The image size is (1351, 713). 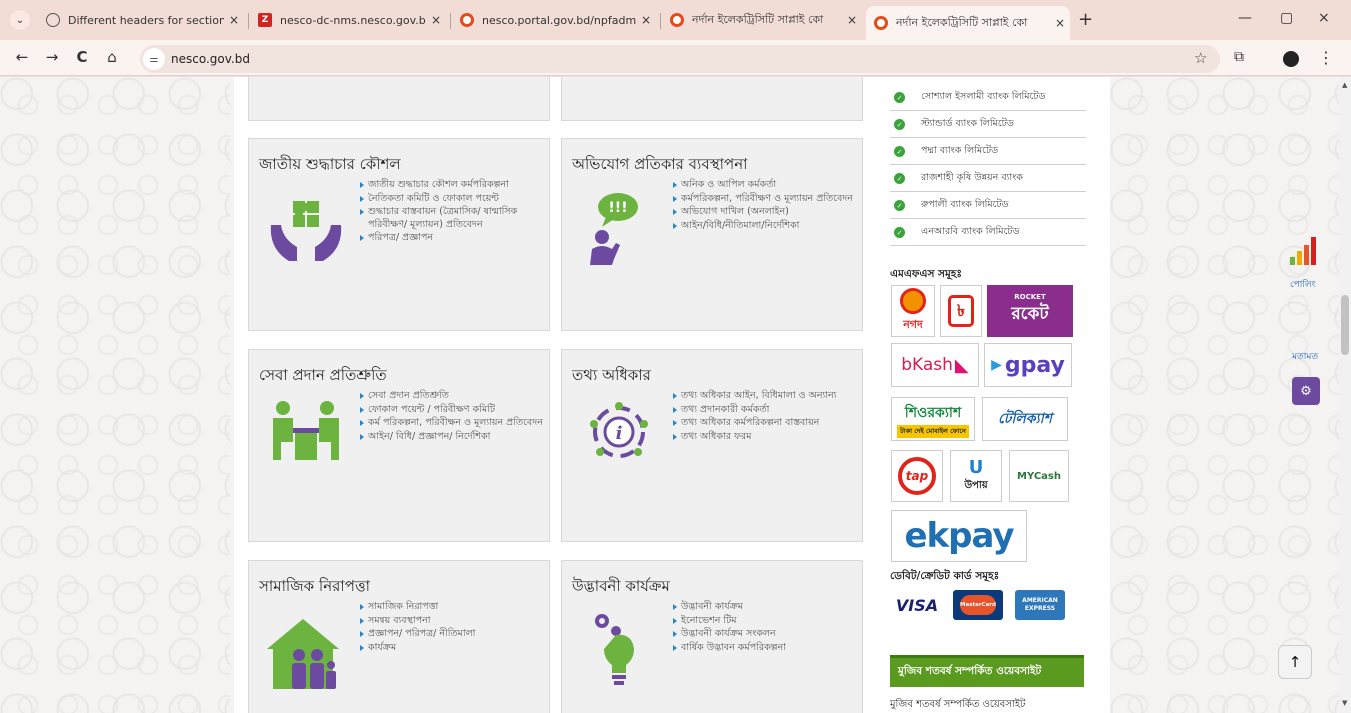 I want to click on telecash-label: টেলিক্যাশ, so click(x=1025, y=419).